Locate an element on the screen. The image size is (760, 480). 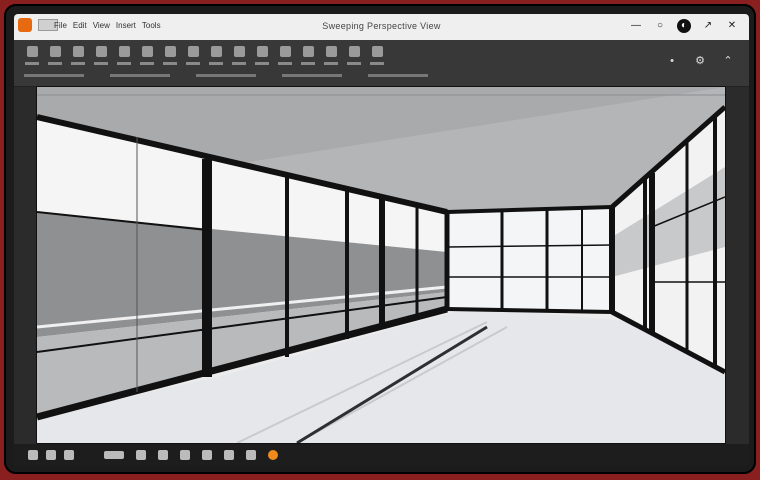
task-view-icon is located at coordinates (69, 455).